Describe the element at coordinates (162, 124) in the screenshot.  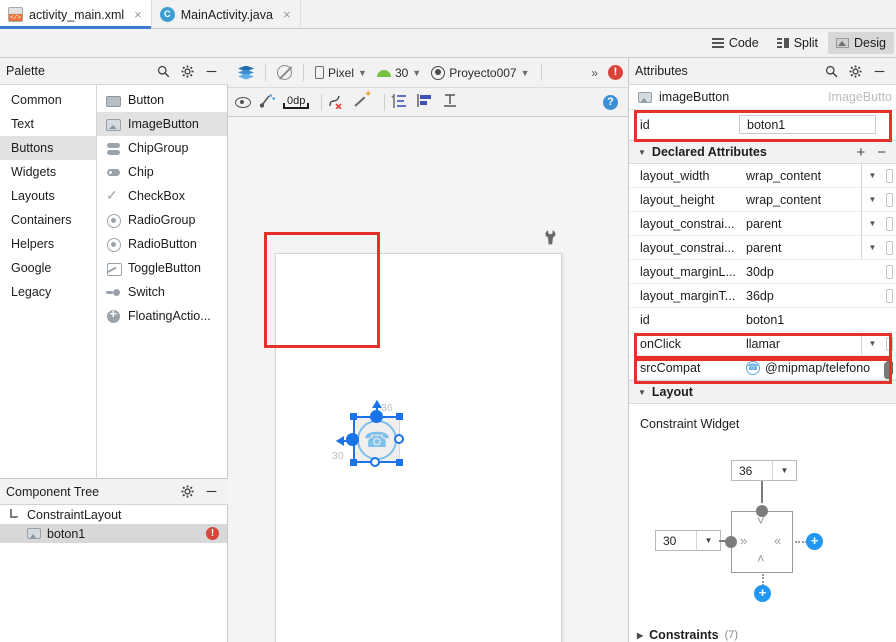
I see `palette-item-imagebutton: ImageButton` at that location.